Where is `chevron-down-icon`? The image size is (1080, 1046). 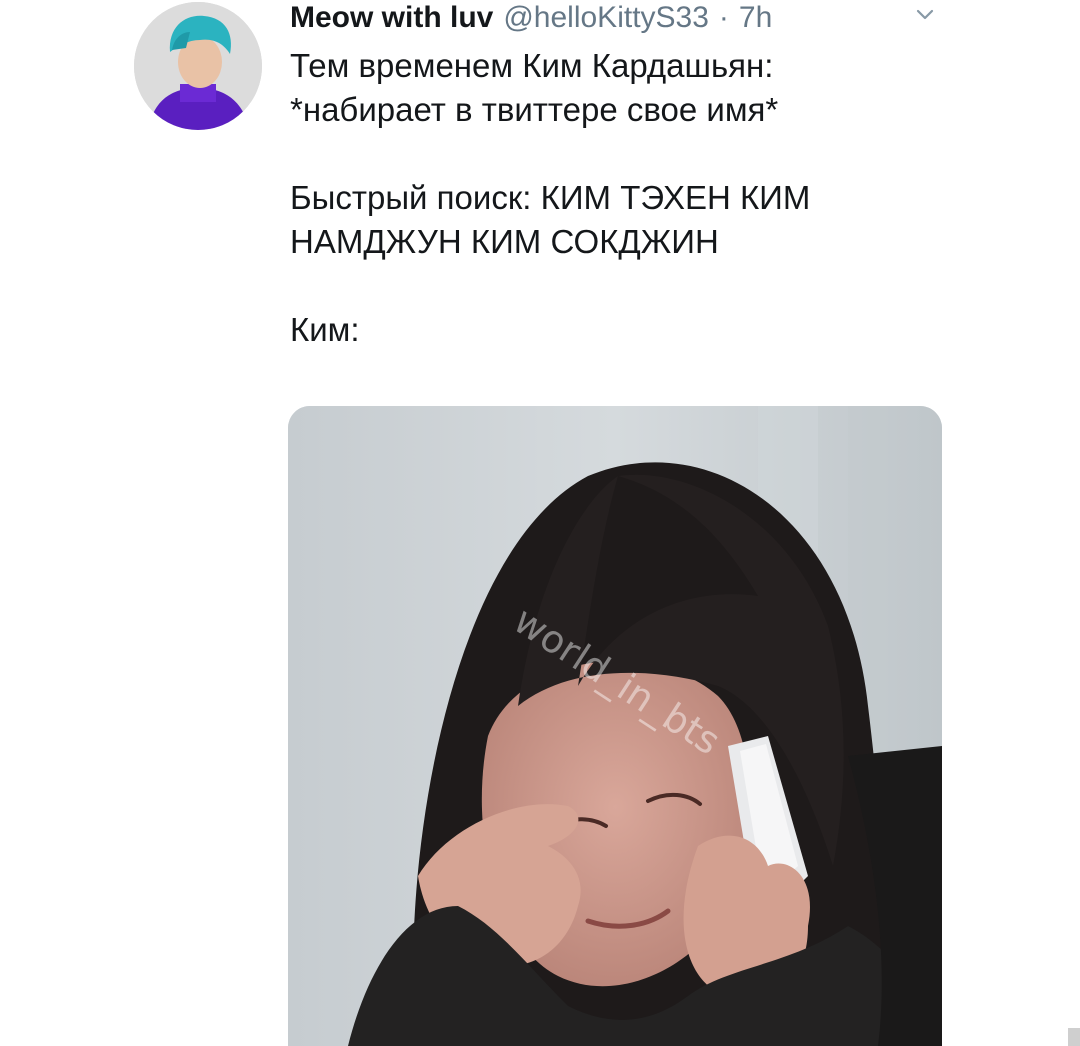 chevron-down-icon is located at coordinates (925, 15).